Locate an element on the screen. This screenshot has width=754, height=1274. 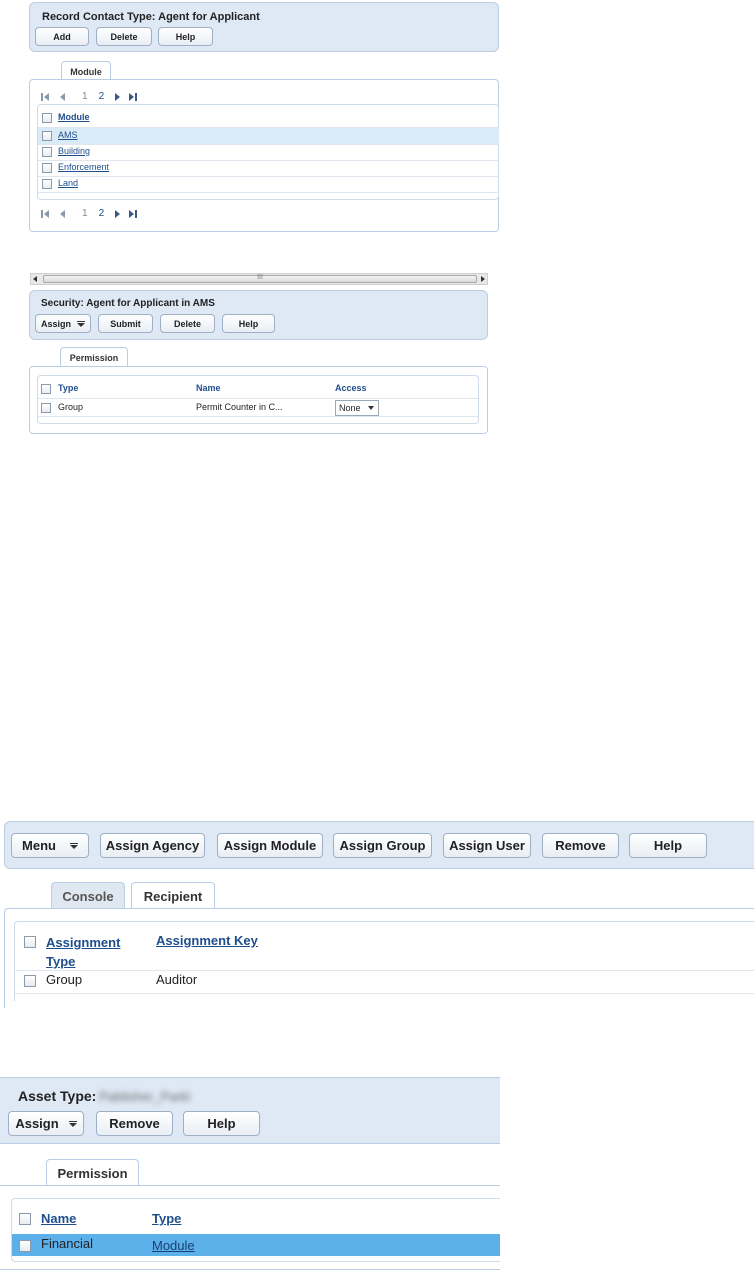
assign-module-button: Assign Module is located at coordinates (270, 845).